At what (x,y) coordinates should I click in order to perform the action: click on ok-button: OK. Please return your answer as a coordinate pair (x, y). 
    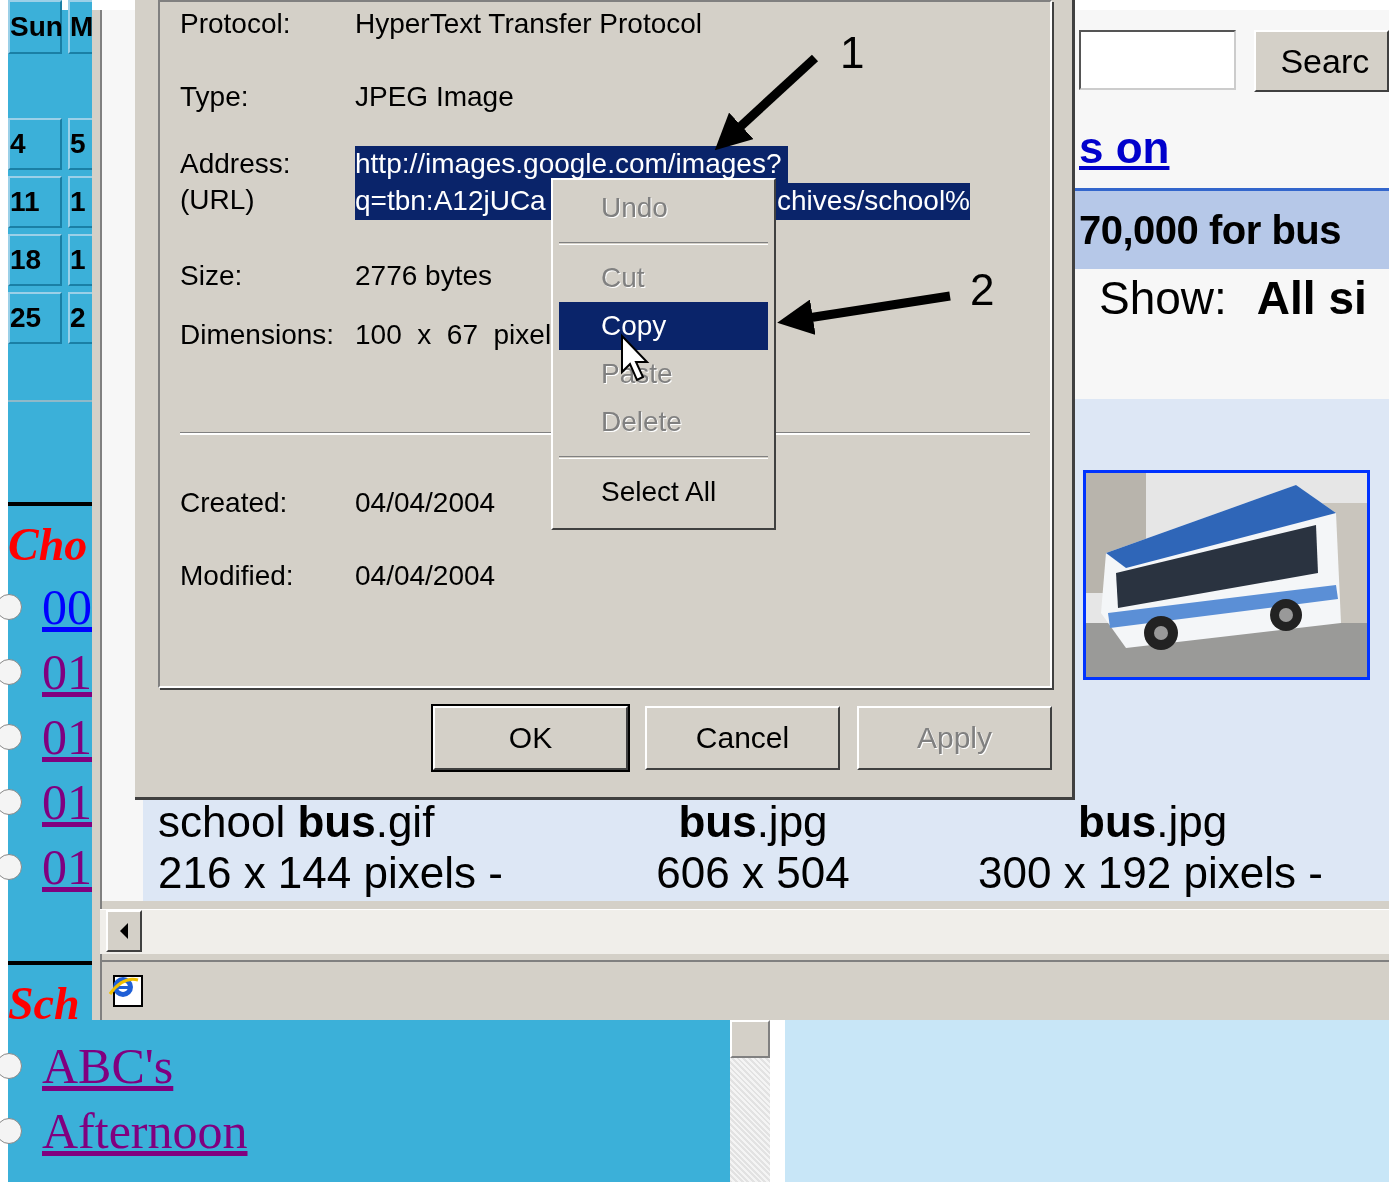
    Looking at the image, I should click on (530, 738).